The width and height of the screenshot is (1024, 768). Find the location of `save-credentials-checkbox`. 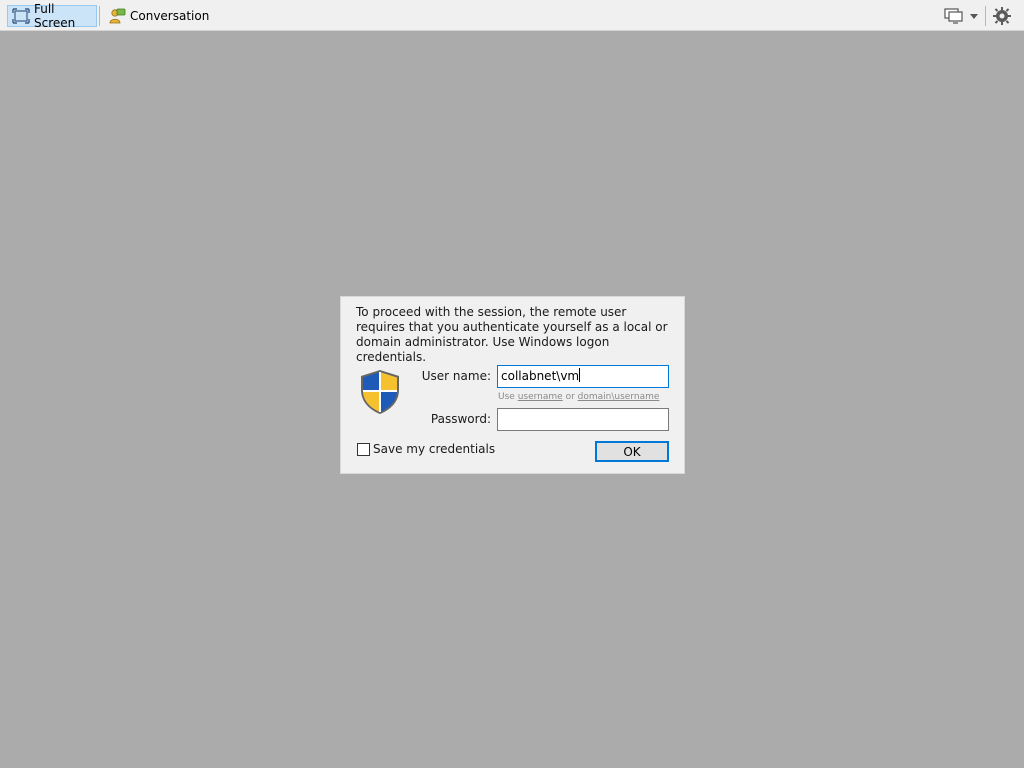

save-credentials-checkbox is located at coordinates (363, 449).